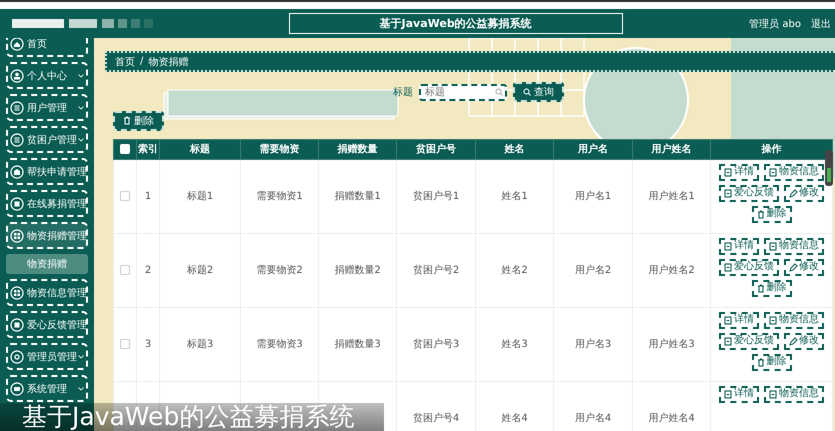  I want to click on user-icon, so click(17, 75).